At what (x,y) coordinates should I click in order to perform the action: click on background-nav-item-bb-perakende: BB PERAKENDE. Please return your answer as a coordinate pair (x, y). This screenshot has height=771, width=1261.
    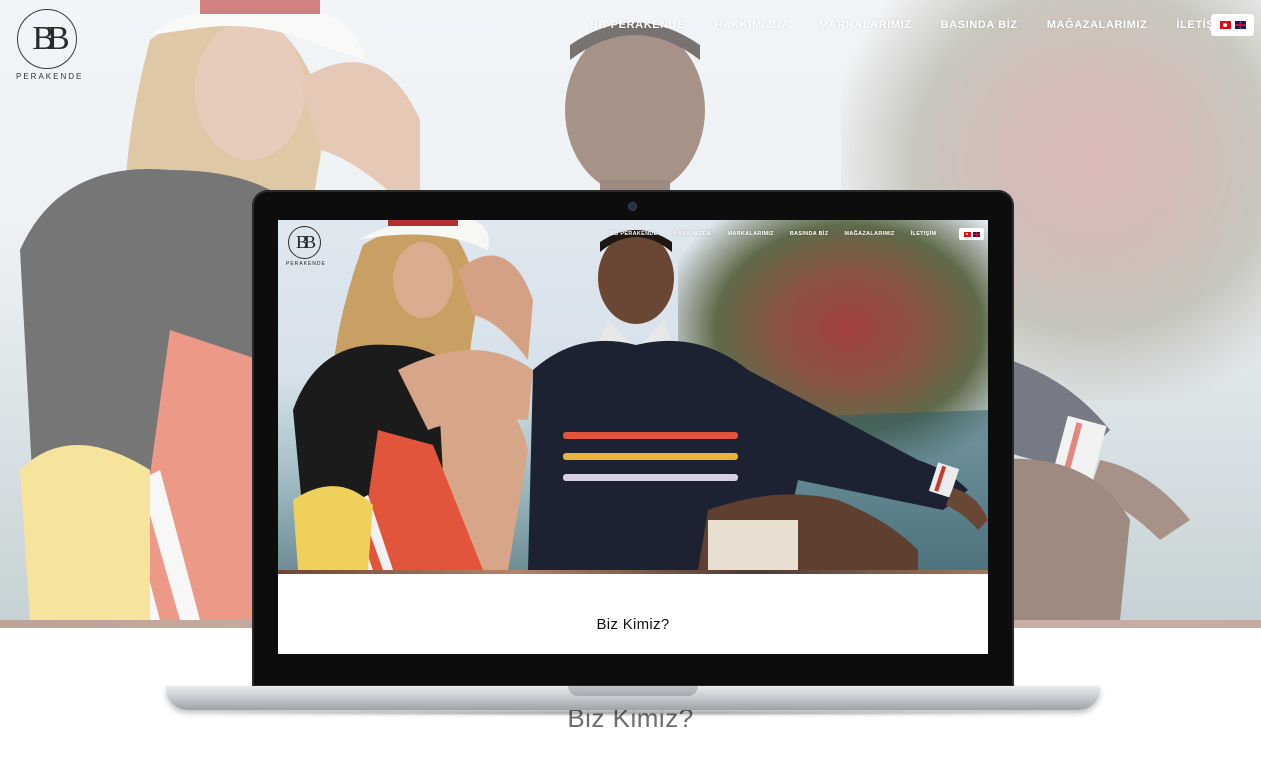
    Looking at the image, I should click on (638, 25).